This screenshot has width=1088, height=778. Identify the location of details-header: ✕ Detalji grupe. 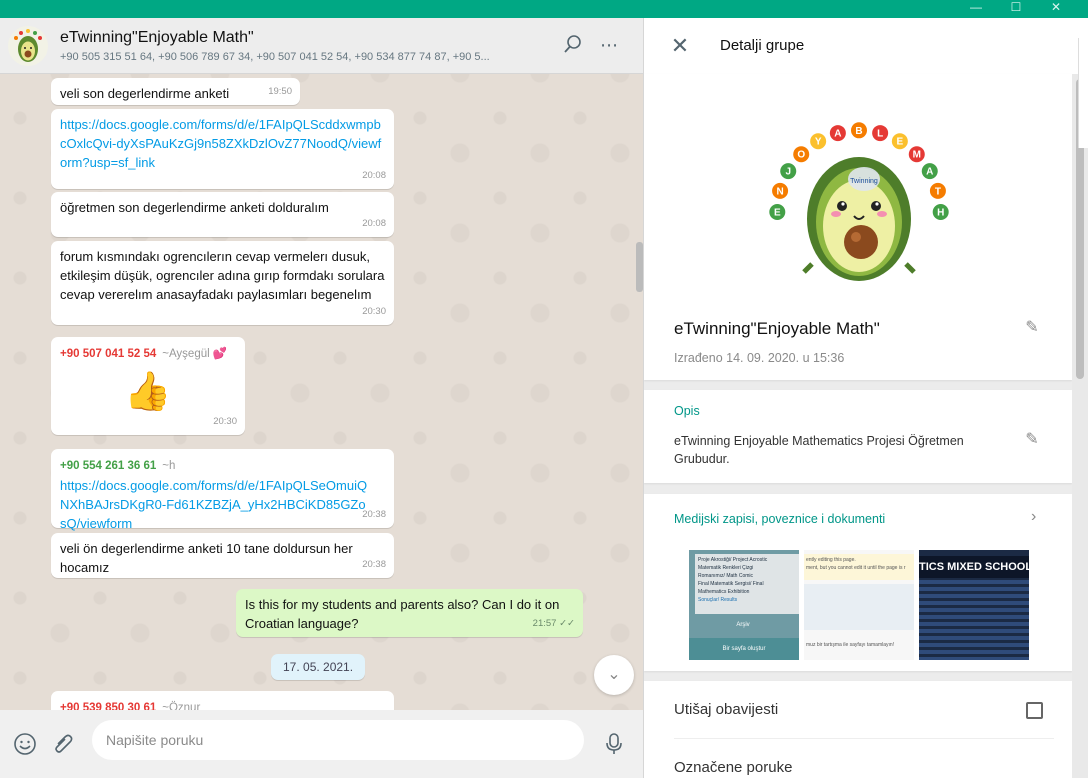
(866, 46).